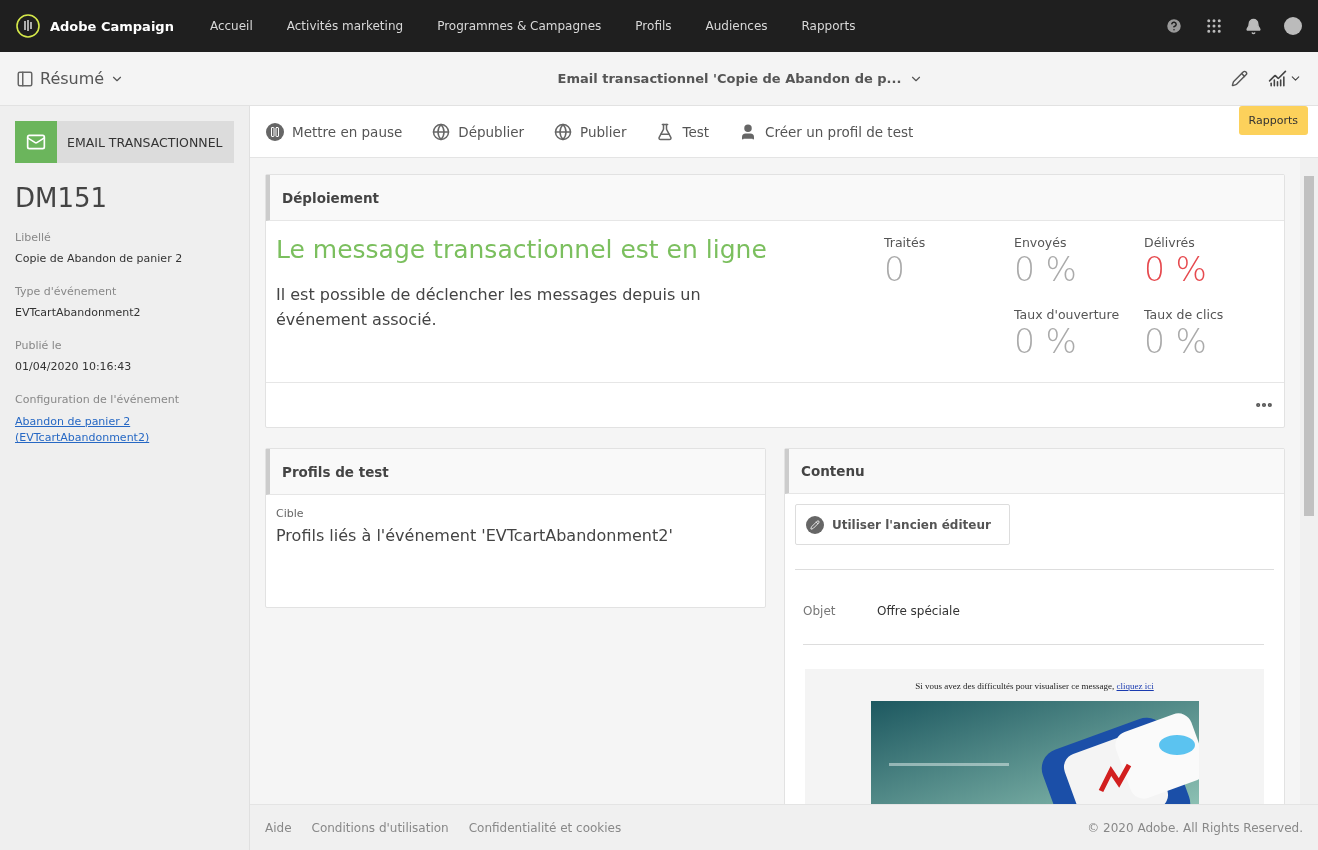 Image resolution: width=1318 pixels, height=850 pixels. Describe the element at coordinates (1309, 481) in the screenshot. I see `scrollbar` at that location.